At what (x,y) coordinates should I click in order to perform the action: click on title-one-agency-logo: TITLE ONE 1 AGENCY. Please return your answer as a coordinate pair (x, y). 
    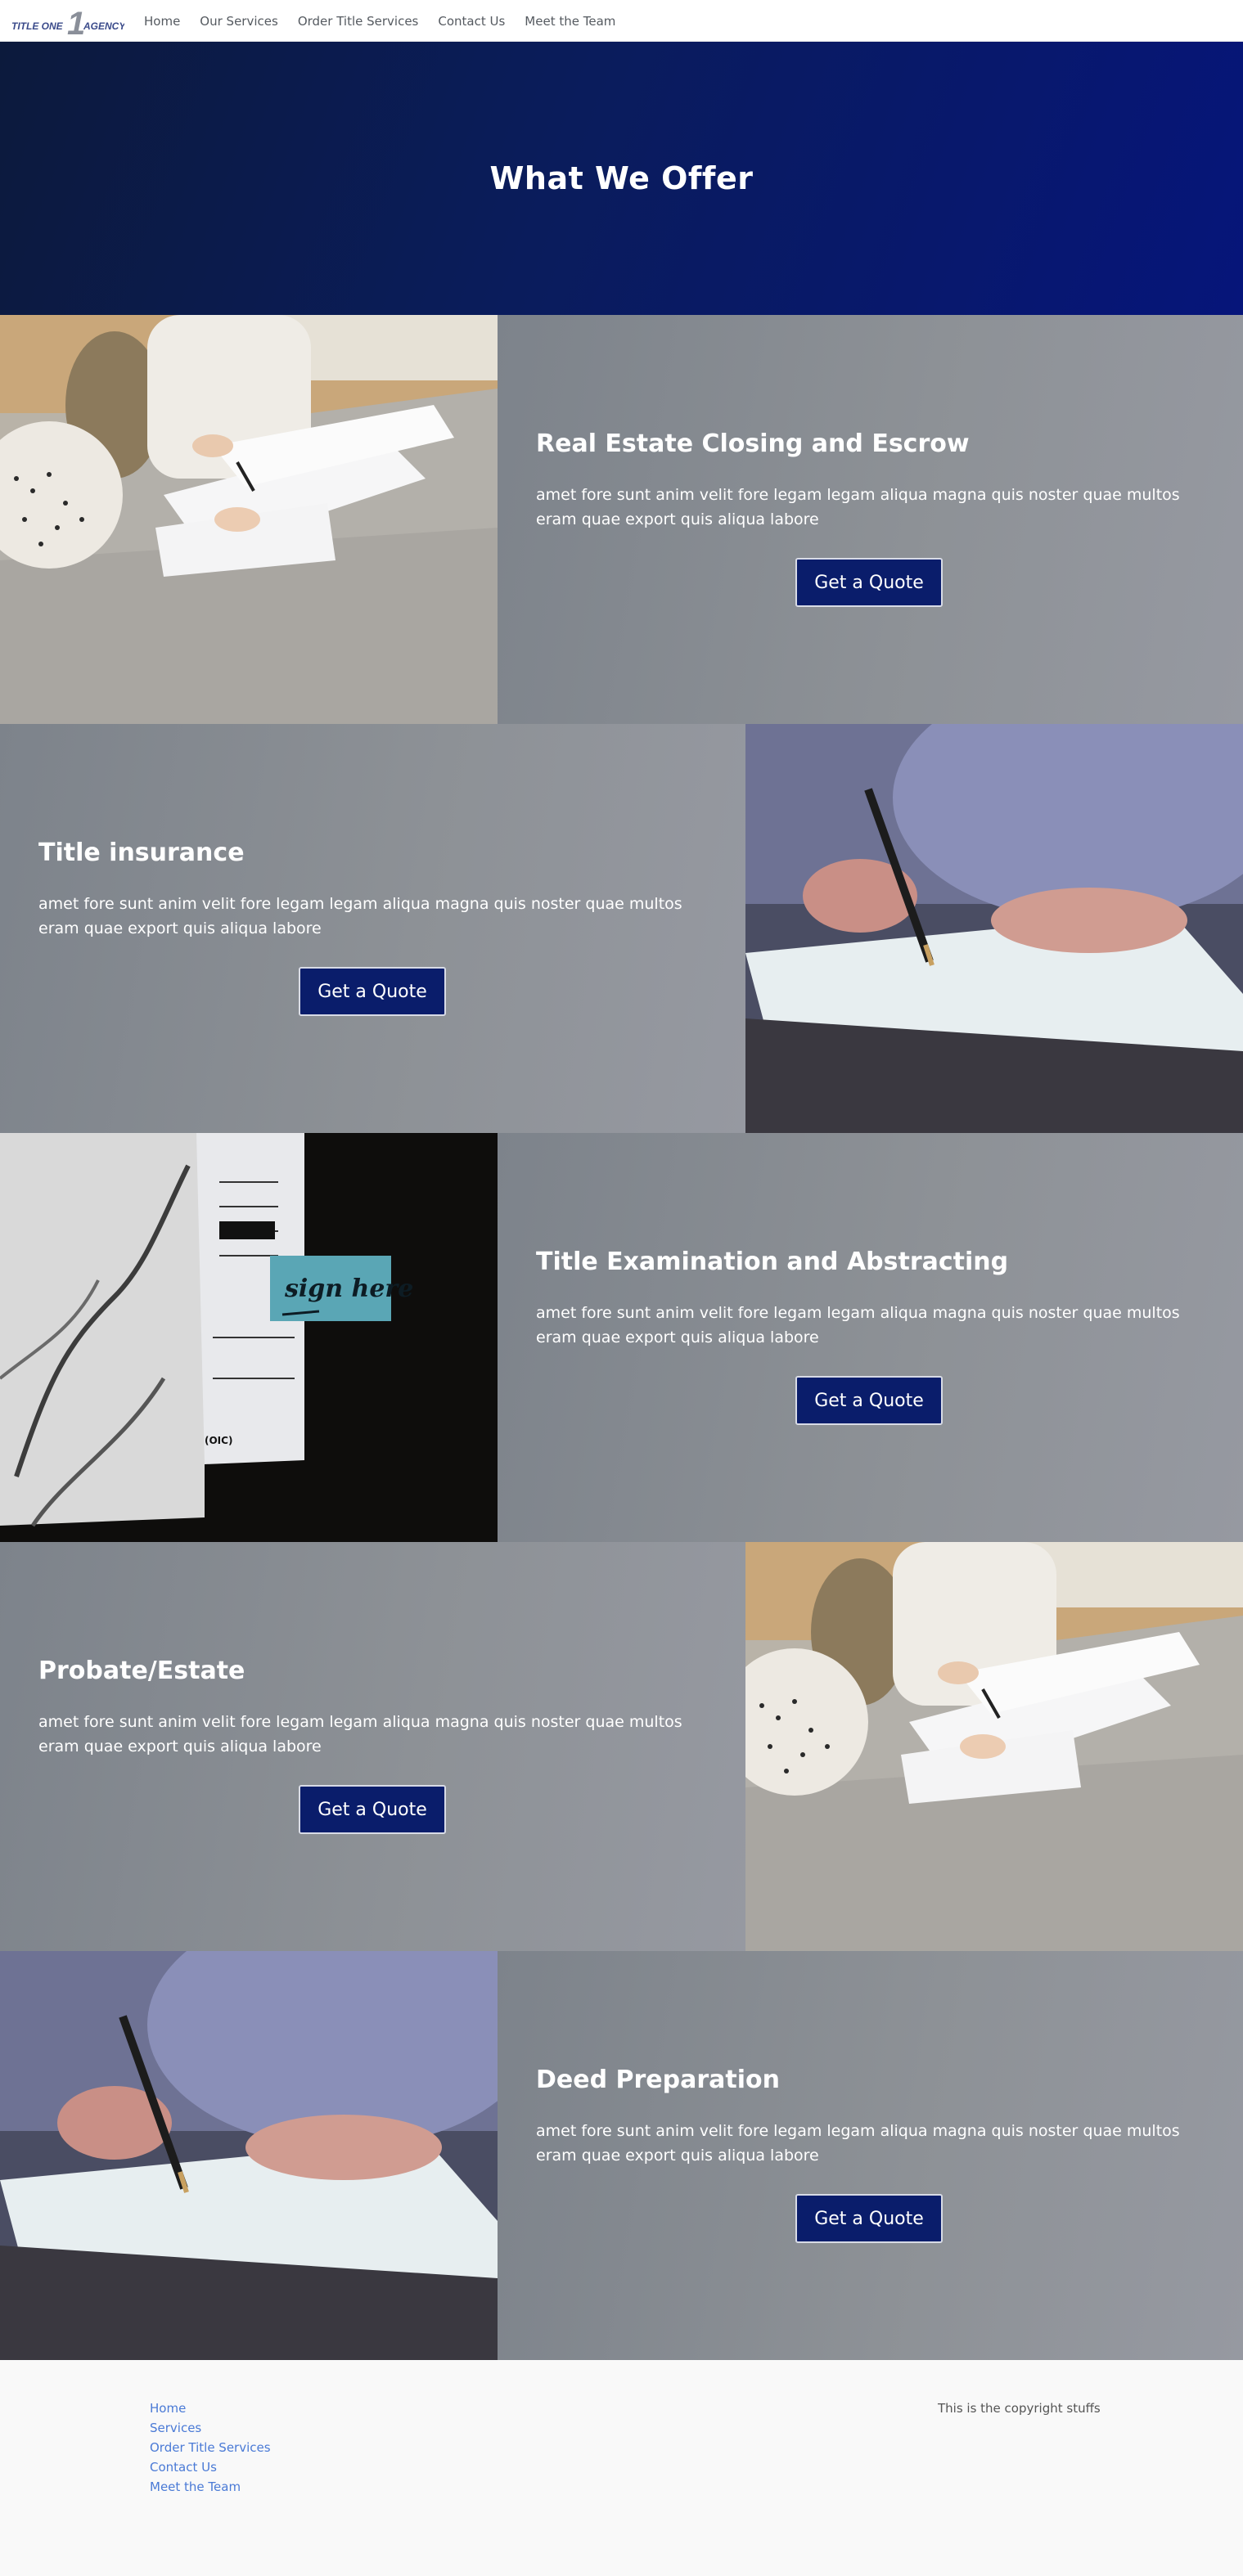
    Looking at the image, I should click on (68, 23).